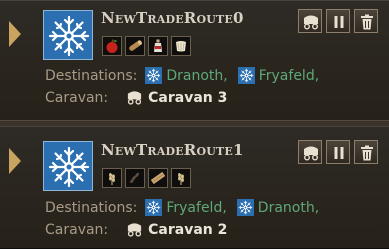  What do you see at coordinates (188, 97) in the screenshot?
I see `caravan-name: Caravan 3` at bounding box center [188, 97].